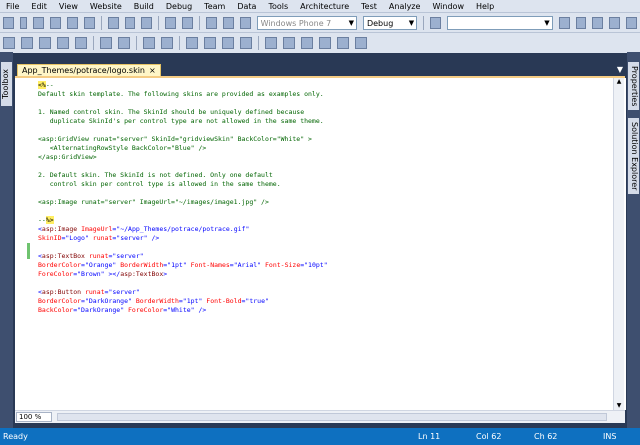  I want to click on document-tab: App_Themes/potrace/logo.skin ×, so click(89, 70).